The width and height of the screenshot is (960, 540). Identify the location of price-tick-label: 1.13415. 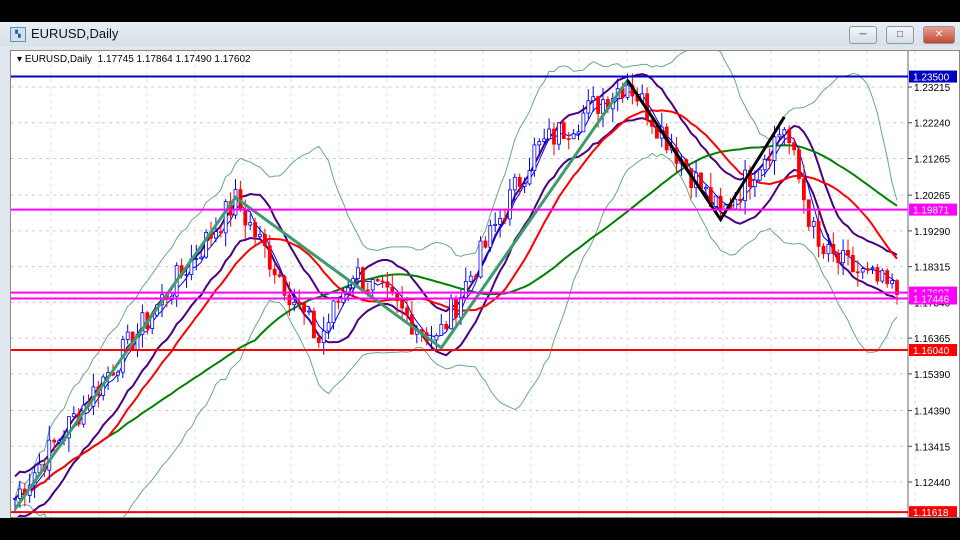
(932, 447).